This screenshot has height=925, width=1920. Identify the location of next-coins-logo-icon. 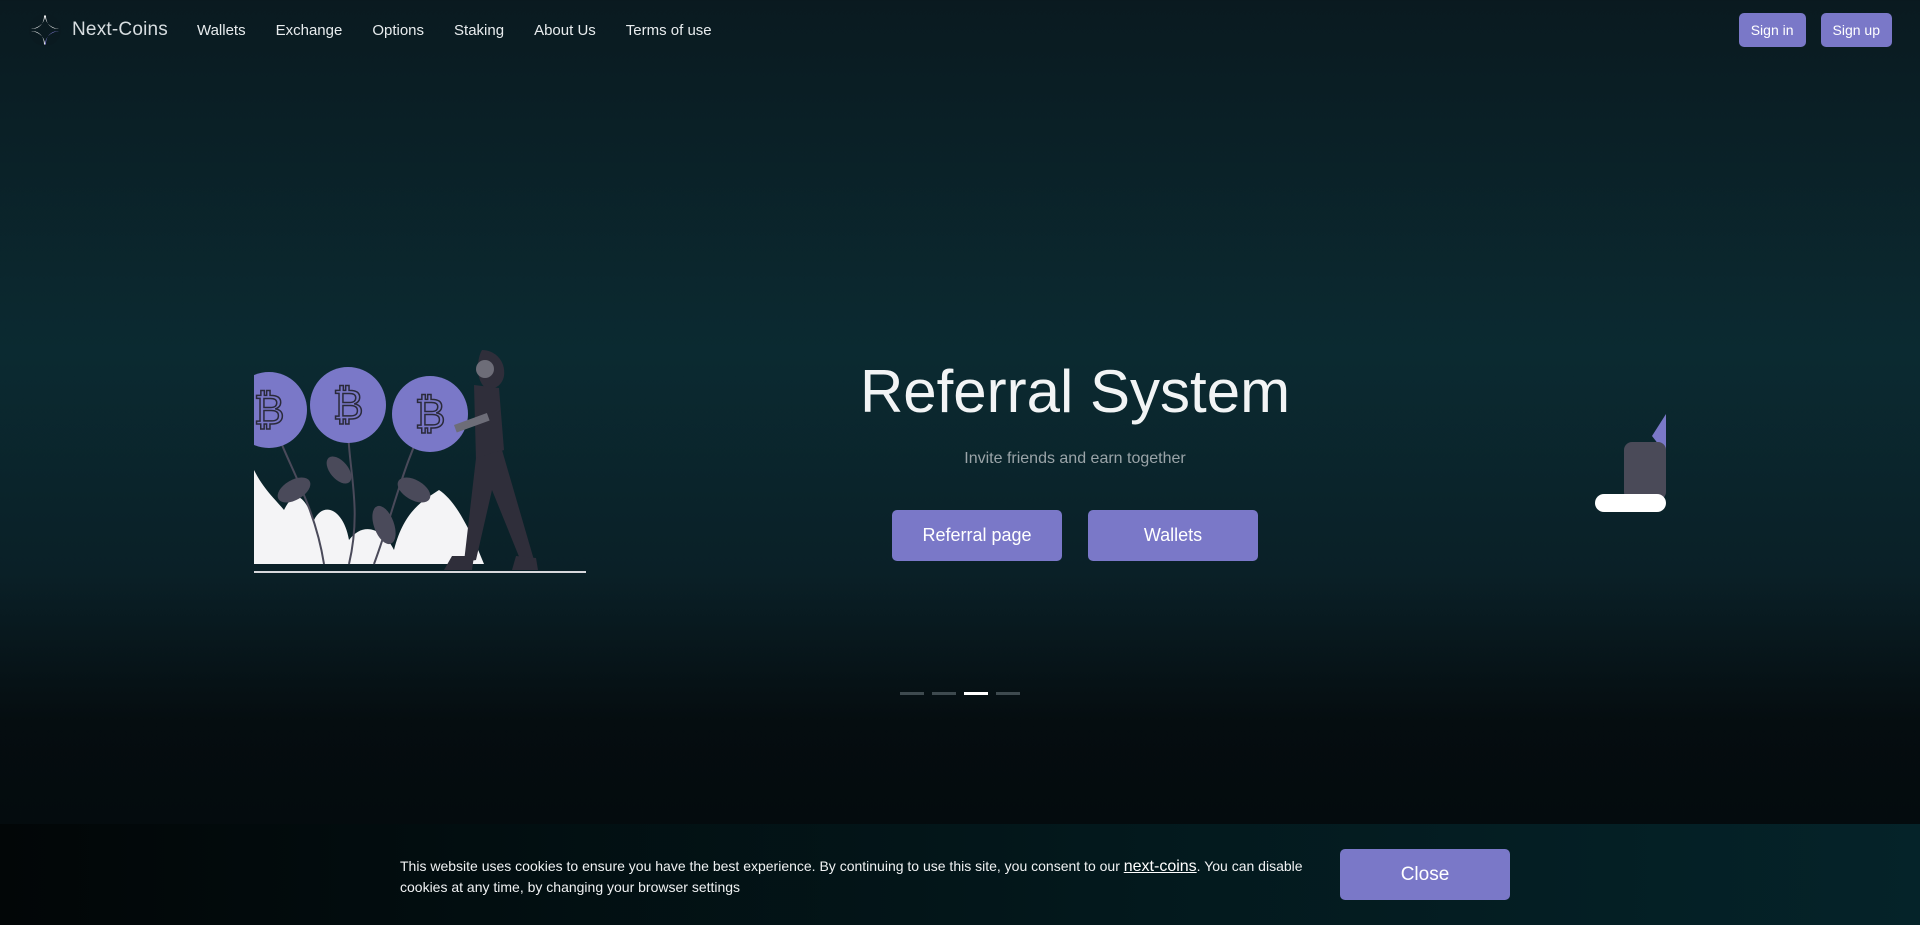
(45, 30).